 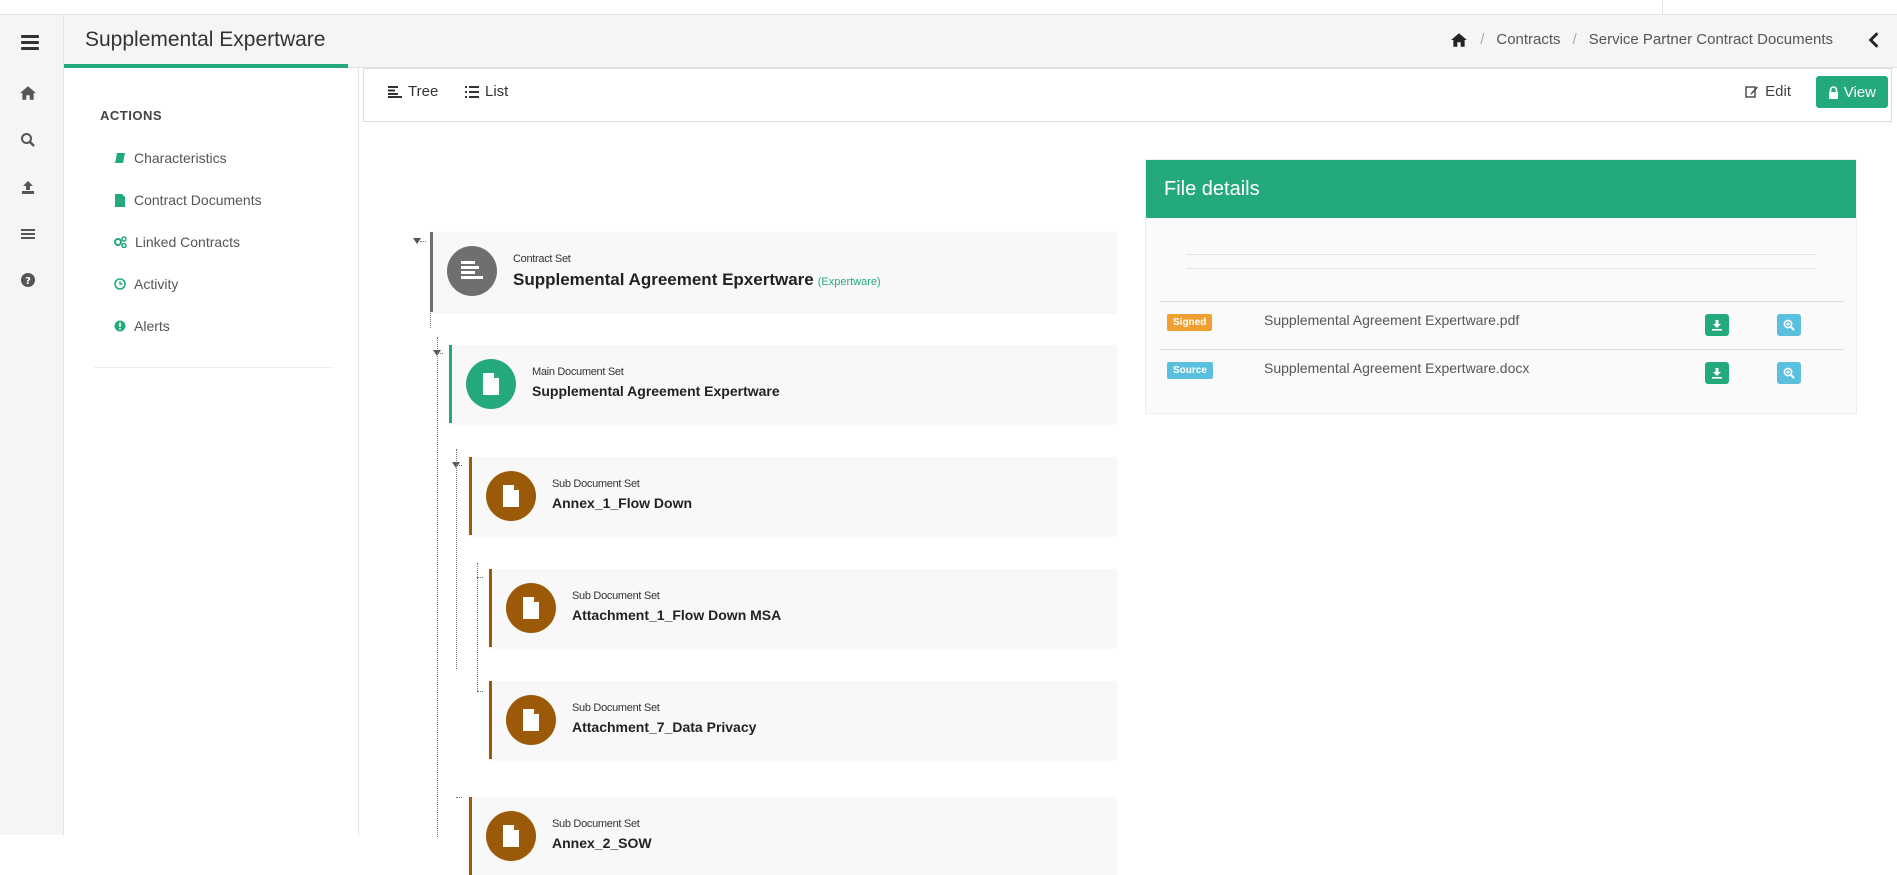 What do you see at coordinates (131, 115) in the screenshot?
I see `actions-title: ACTIONS` at bounding box center [131, 115].